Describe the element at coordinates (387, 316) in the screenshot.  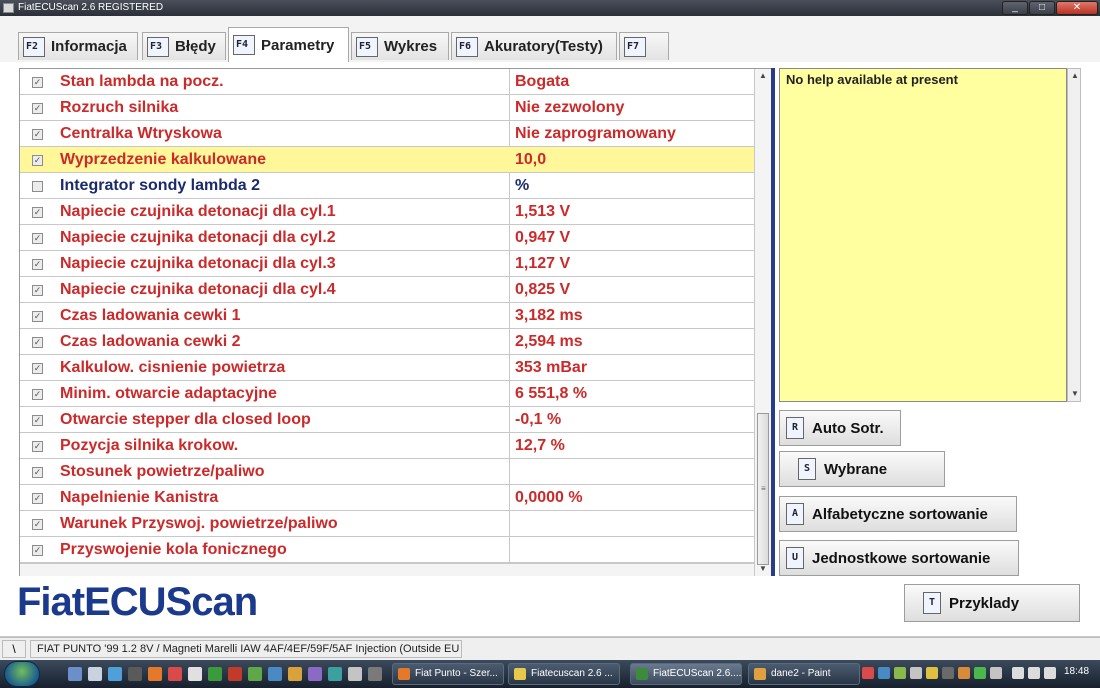
I see `parameter-row: ✓ Czas ladowania cewki 1 3,182 ms` at that location.